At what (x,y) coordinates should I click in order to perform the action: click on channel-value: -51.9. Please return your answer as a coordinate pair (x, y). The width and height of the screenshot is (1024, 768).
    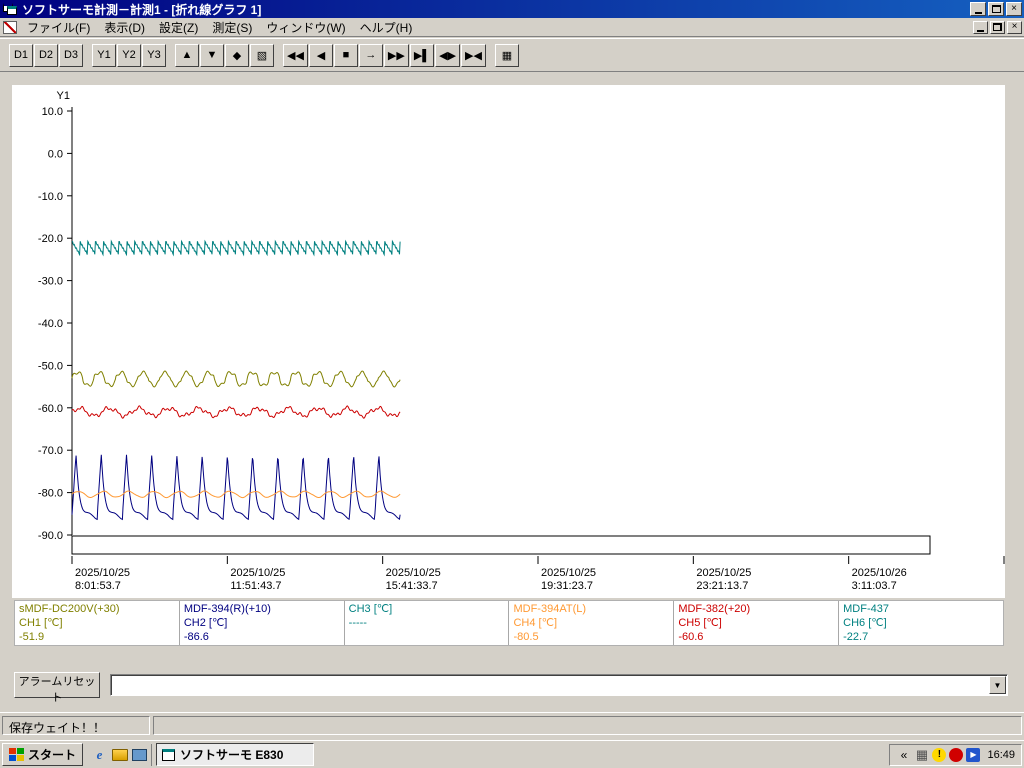
    Looking at the image, I should click on (32, 637).